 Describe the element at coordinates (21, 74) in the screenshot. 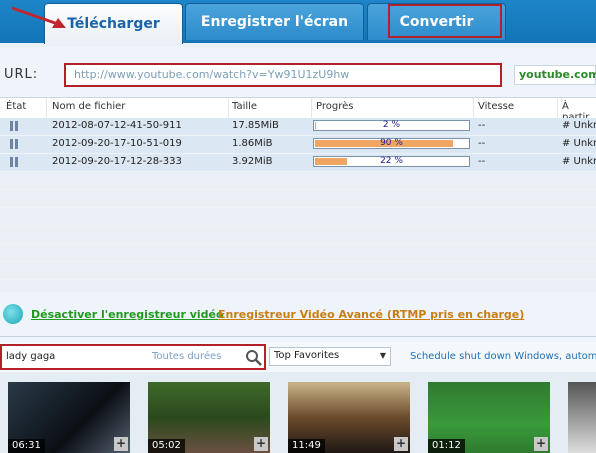

I see `url-label: URL:` at that location.